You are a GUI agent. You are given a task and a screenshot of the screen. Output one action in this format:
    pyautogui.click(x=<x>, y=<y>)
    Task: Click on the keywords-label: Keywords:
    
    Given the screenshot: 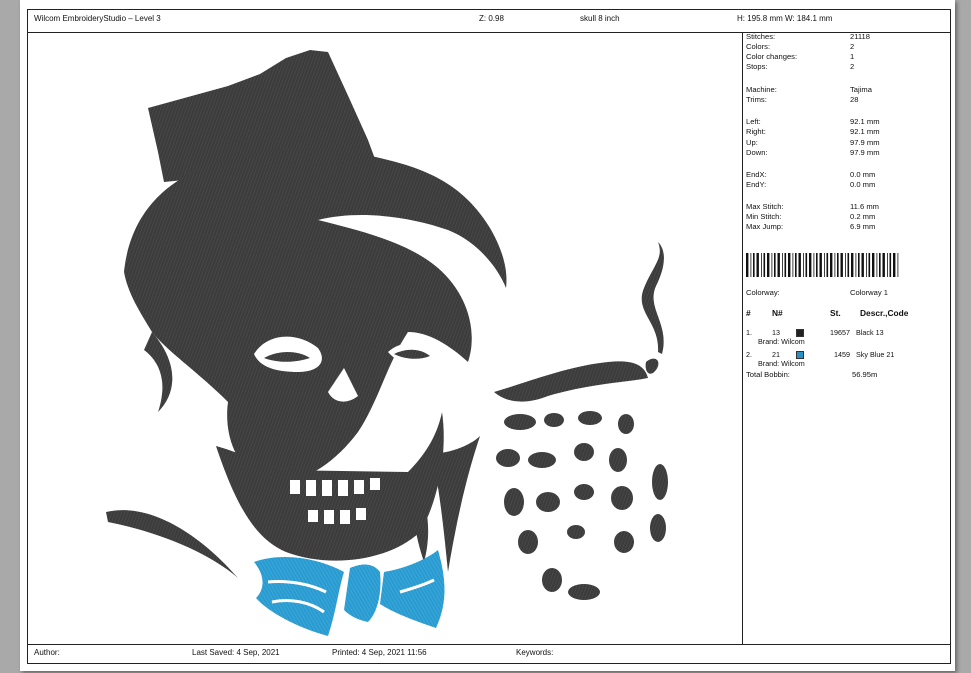 What is the action you would take?
    pyautogui.click(x=535, y=652)
    